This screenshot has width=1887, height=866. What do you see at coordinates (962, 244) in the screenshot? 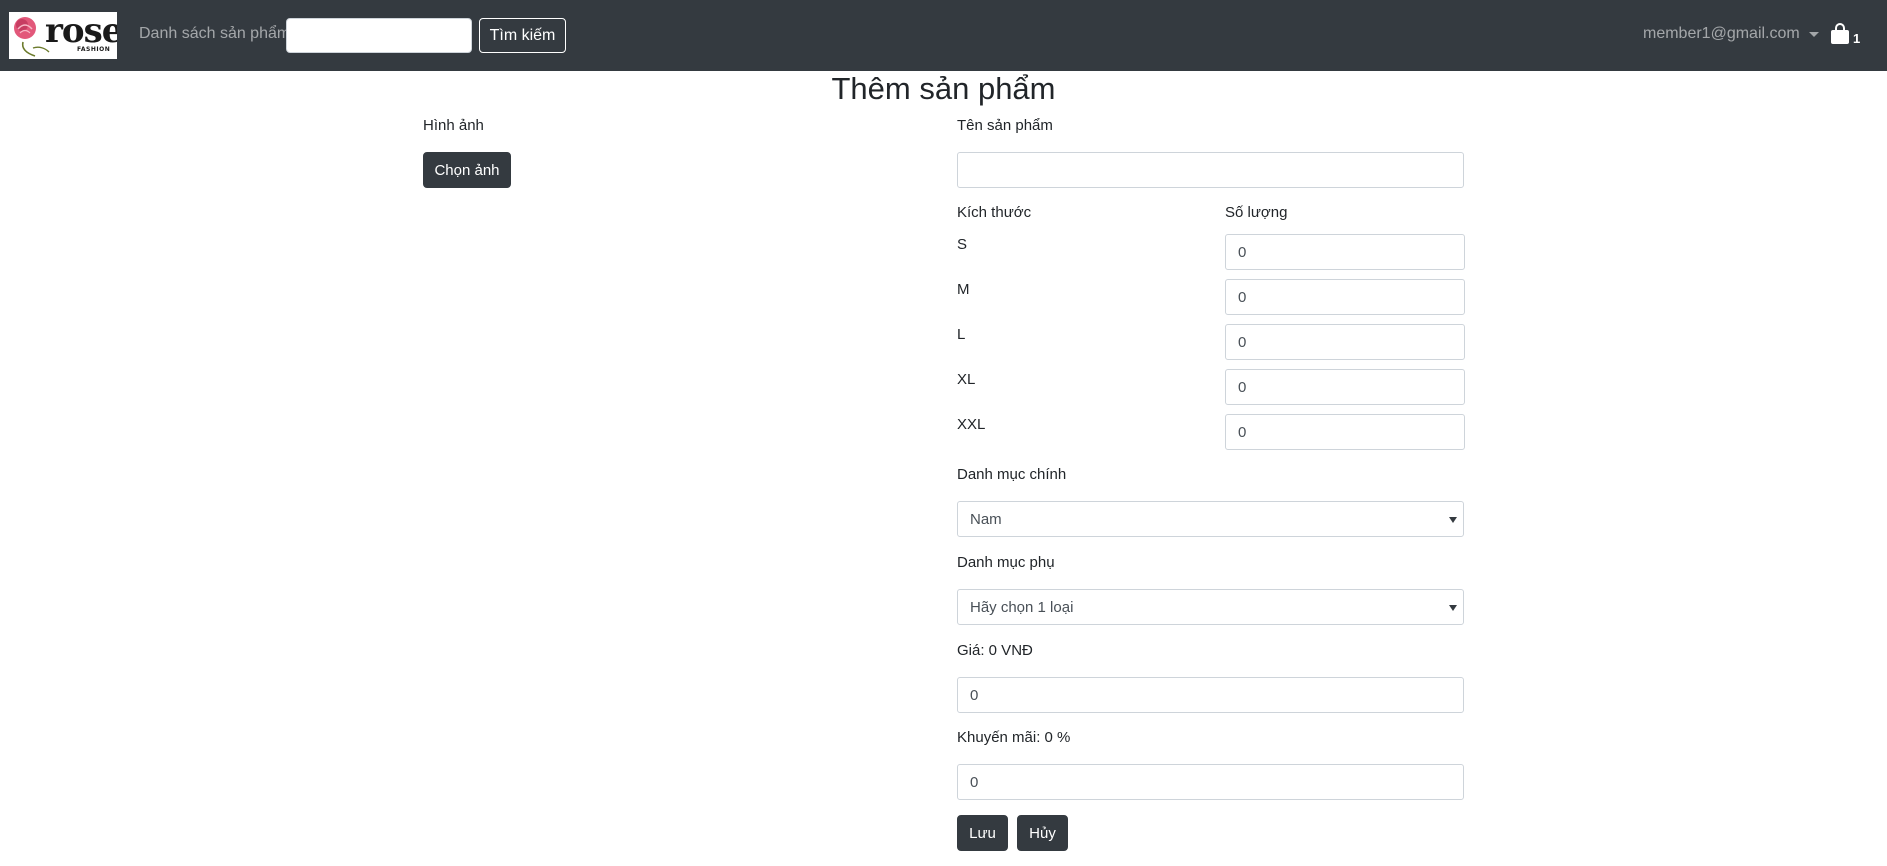
I see `size-label-s: S` at bounding box center [962, 244].